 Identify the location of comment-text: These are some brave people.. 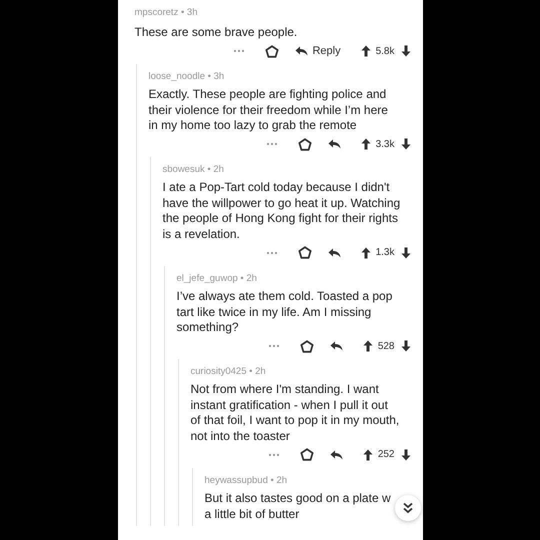
(216, 33).